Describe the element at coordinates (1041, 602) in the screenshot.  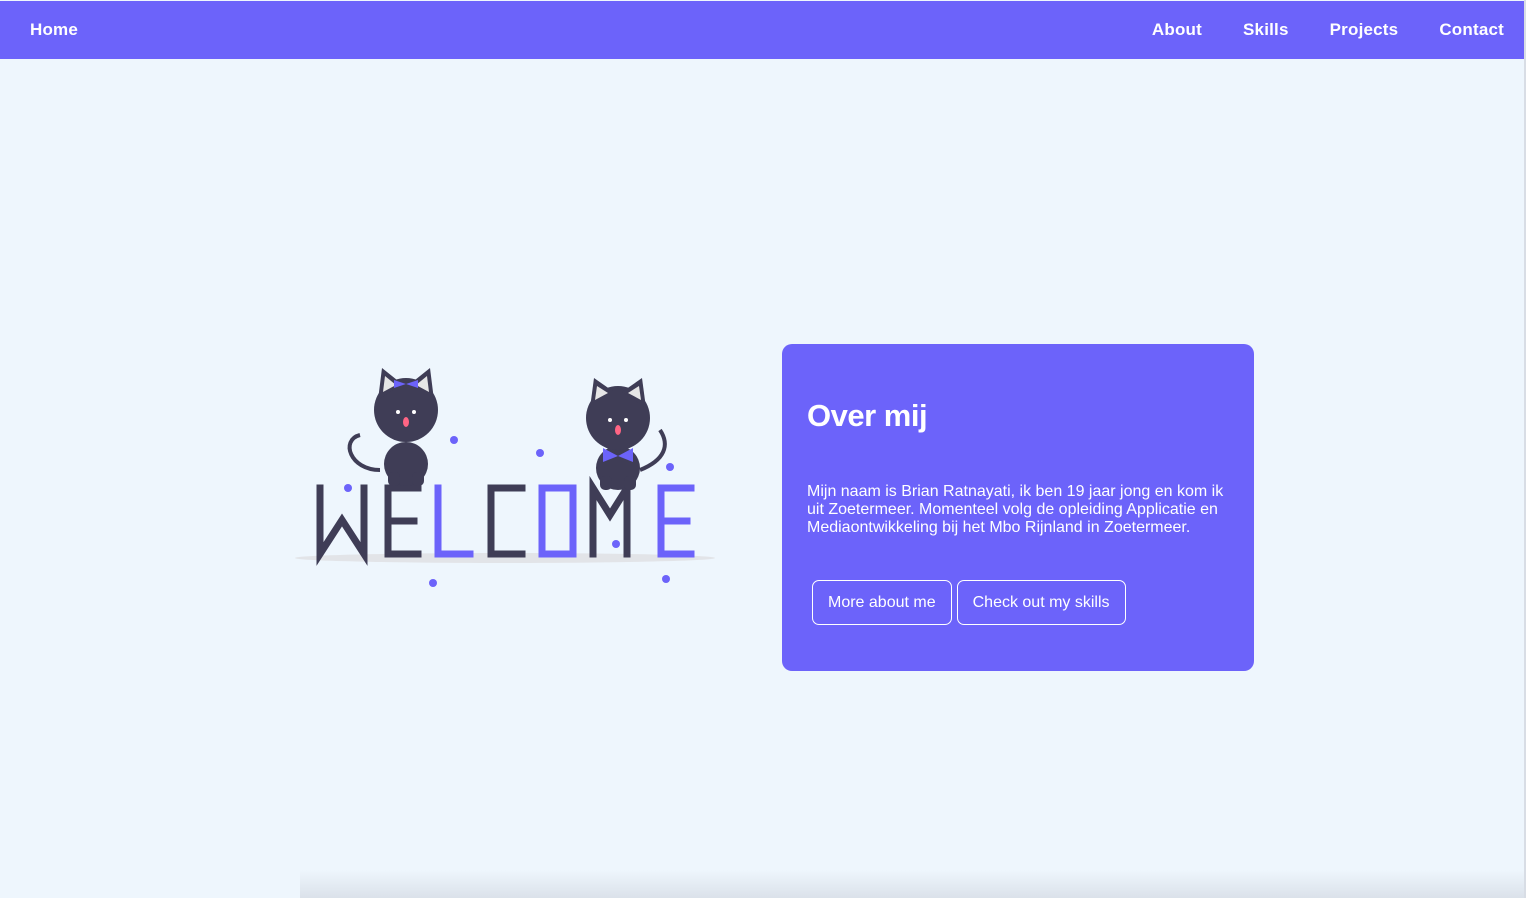
I see `check-skills-button: Check out my skills` at that location.